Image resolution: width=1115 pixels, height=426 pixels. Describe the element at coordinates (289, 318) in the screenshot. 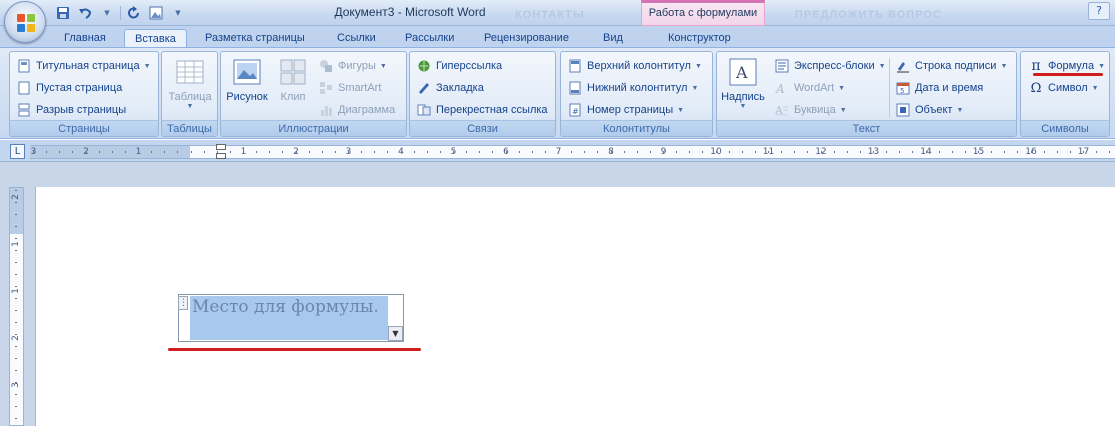

I see `equation-placeholder: Место для формулы.` at that location.